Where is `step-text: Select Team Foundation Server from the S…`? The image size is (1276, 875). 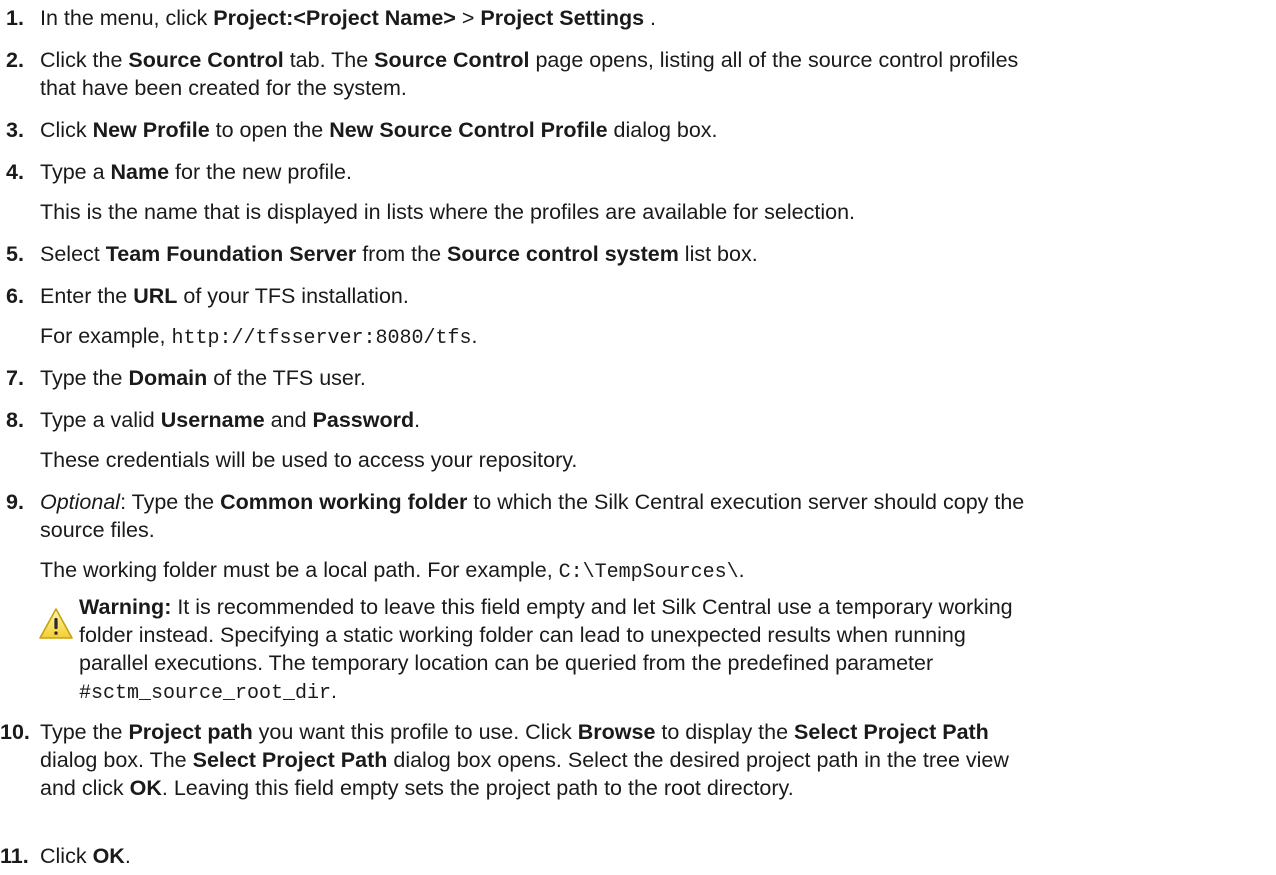 step-text: Select Team Foundation Server from the S… is located at coordinates (399, 254).